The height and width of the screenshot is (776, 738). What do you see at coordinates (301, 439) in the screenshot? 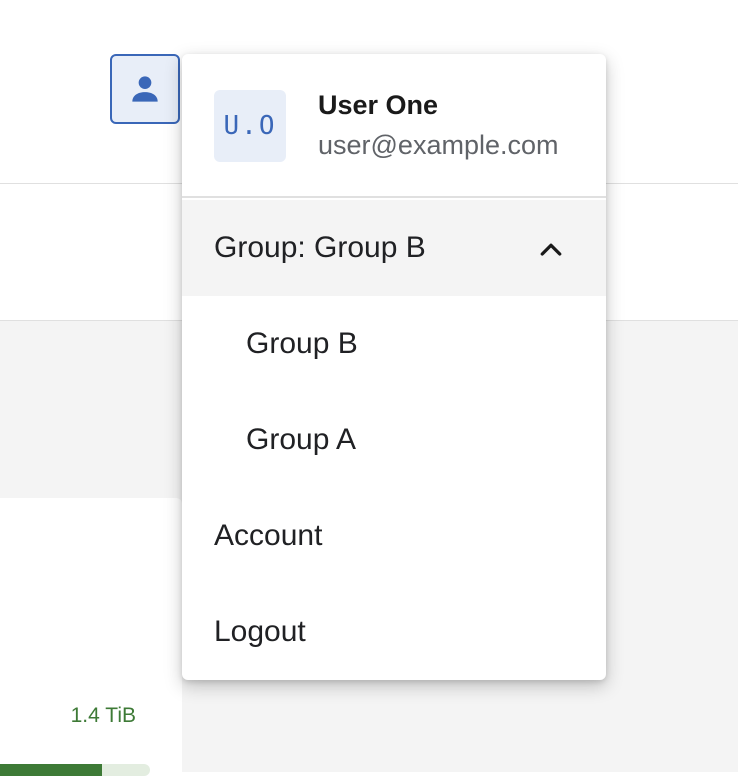
I see `group-option-label: Group A` at bounding box center [301, 439].